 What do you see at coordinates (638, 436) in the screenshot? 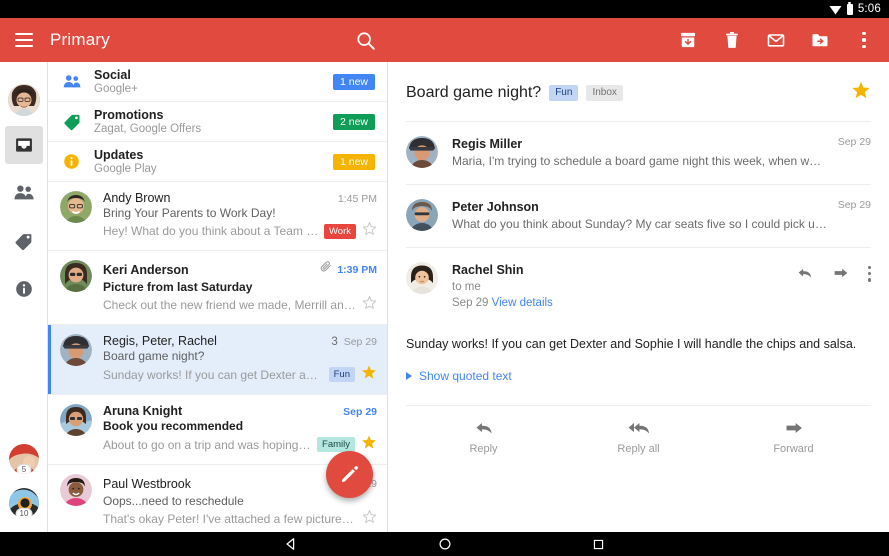
I see `reply-all-button: Reply all` at bounding box center [638, 436].